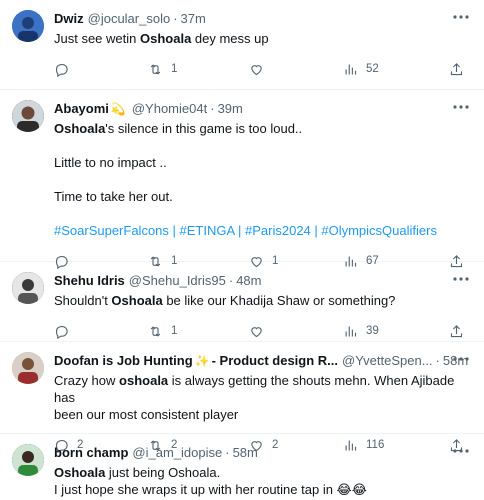 This screenshot has height=500, width=484. What do you see at coordinates (177, 280) in the screenshot?
I see `user-handle: @Shehu_Idris95` at bounding box center [177, 280].